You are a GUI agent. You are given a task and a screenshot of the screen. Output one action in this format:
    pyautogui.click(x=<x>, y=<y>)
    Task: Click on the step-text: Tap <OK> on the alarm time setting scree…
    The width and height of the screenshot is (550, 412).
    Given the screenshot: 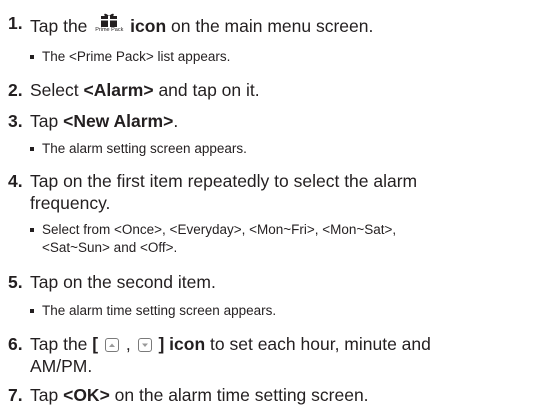 What is the action you would take?
    pyautogui.click(x=280, y=395)
    